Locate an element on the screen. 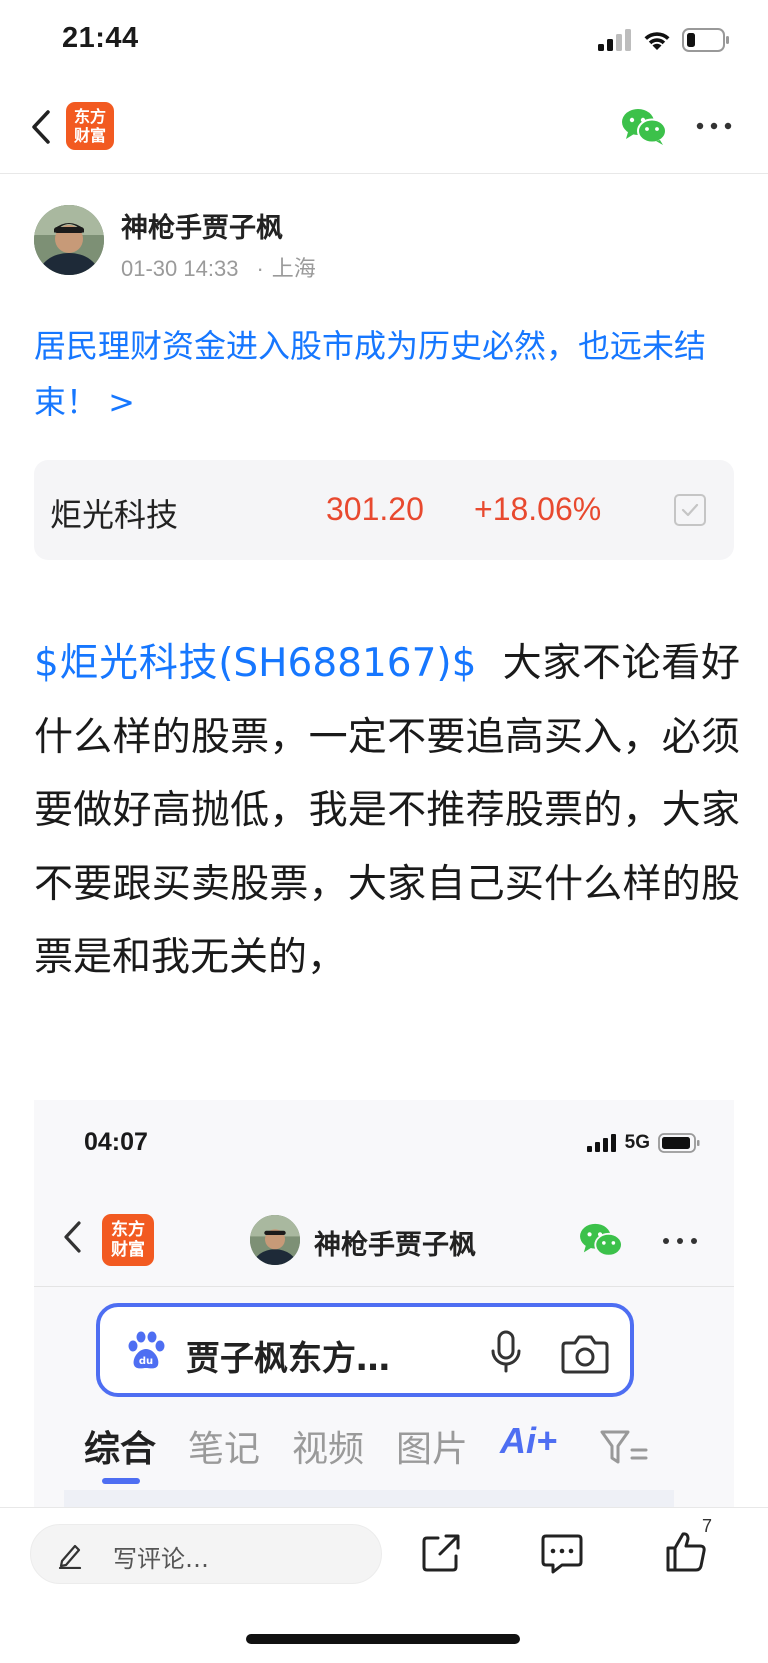 Image resolution: width=768 pixels, height=1663 pixels. logo-text-line1: 东方 is located at coordinates (89, 116).